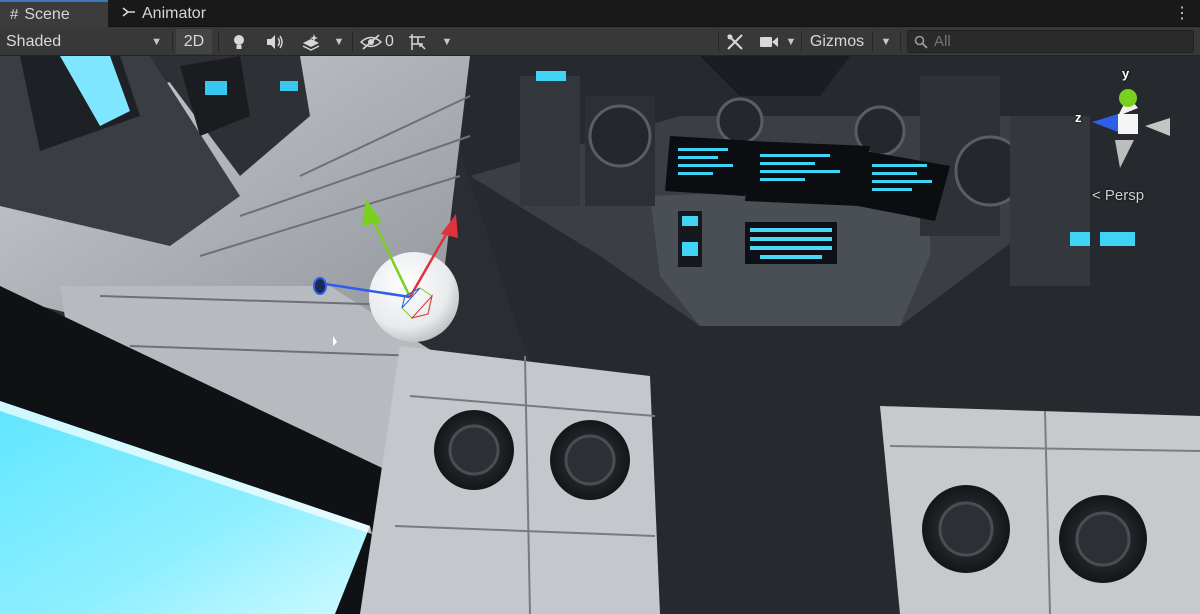 The image size is (1200, 614). Describe the element at coordinates (34, 41) in the screenshot. I see `shading-mode-label: Shaded` at that location.